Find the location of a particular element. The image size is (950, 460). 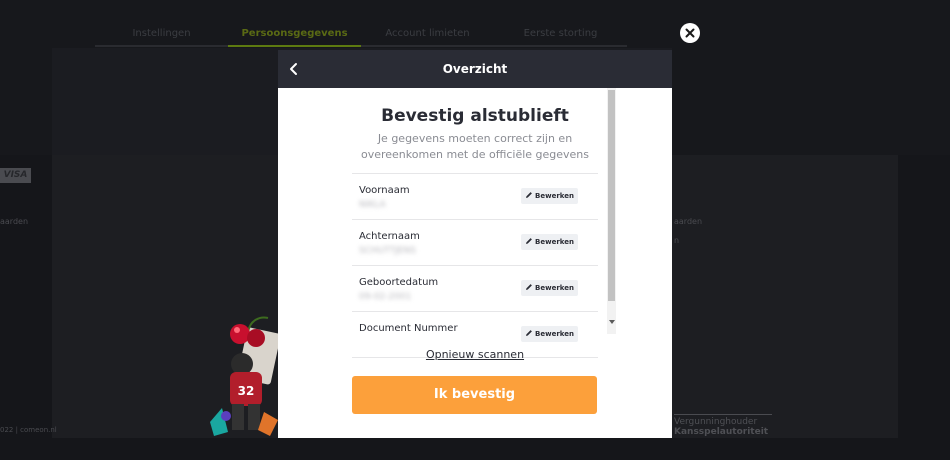

visa-logo: VISA is located at coordinates (15, 175).